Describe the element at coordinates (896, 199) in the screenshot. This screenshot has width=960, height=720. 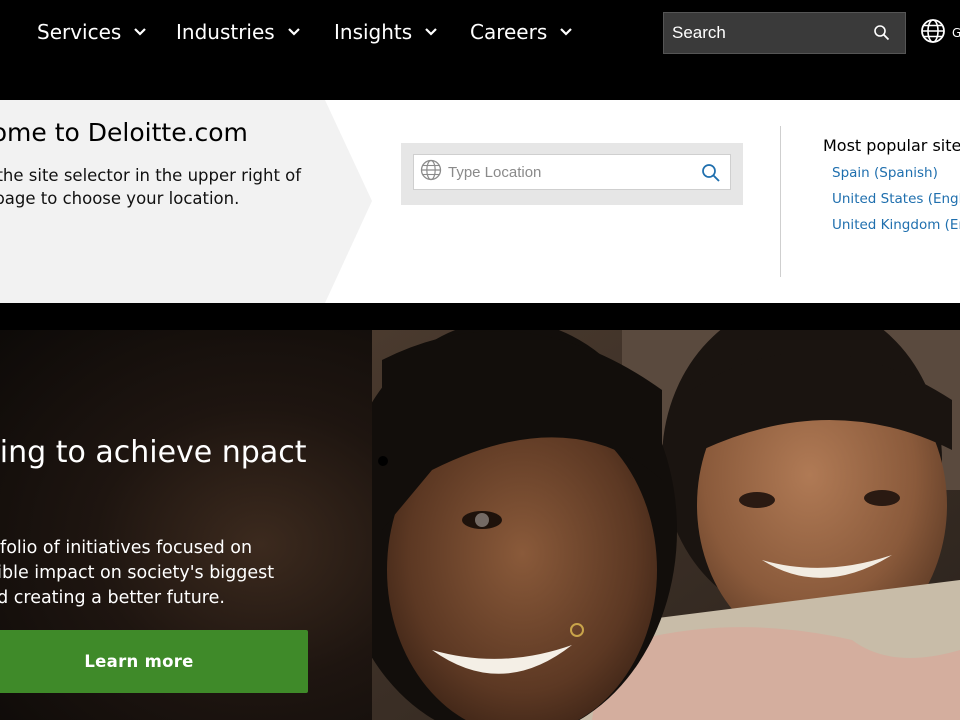
I see `popular-site-link: United States (Englis` at that location.